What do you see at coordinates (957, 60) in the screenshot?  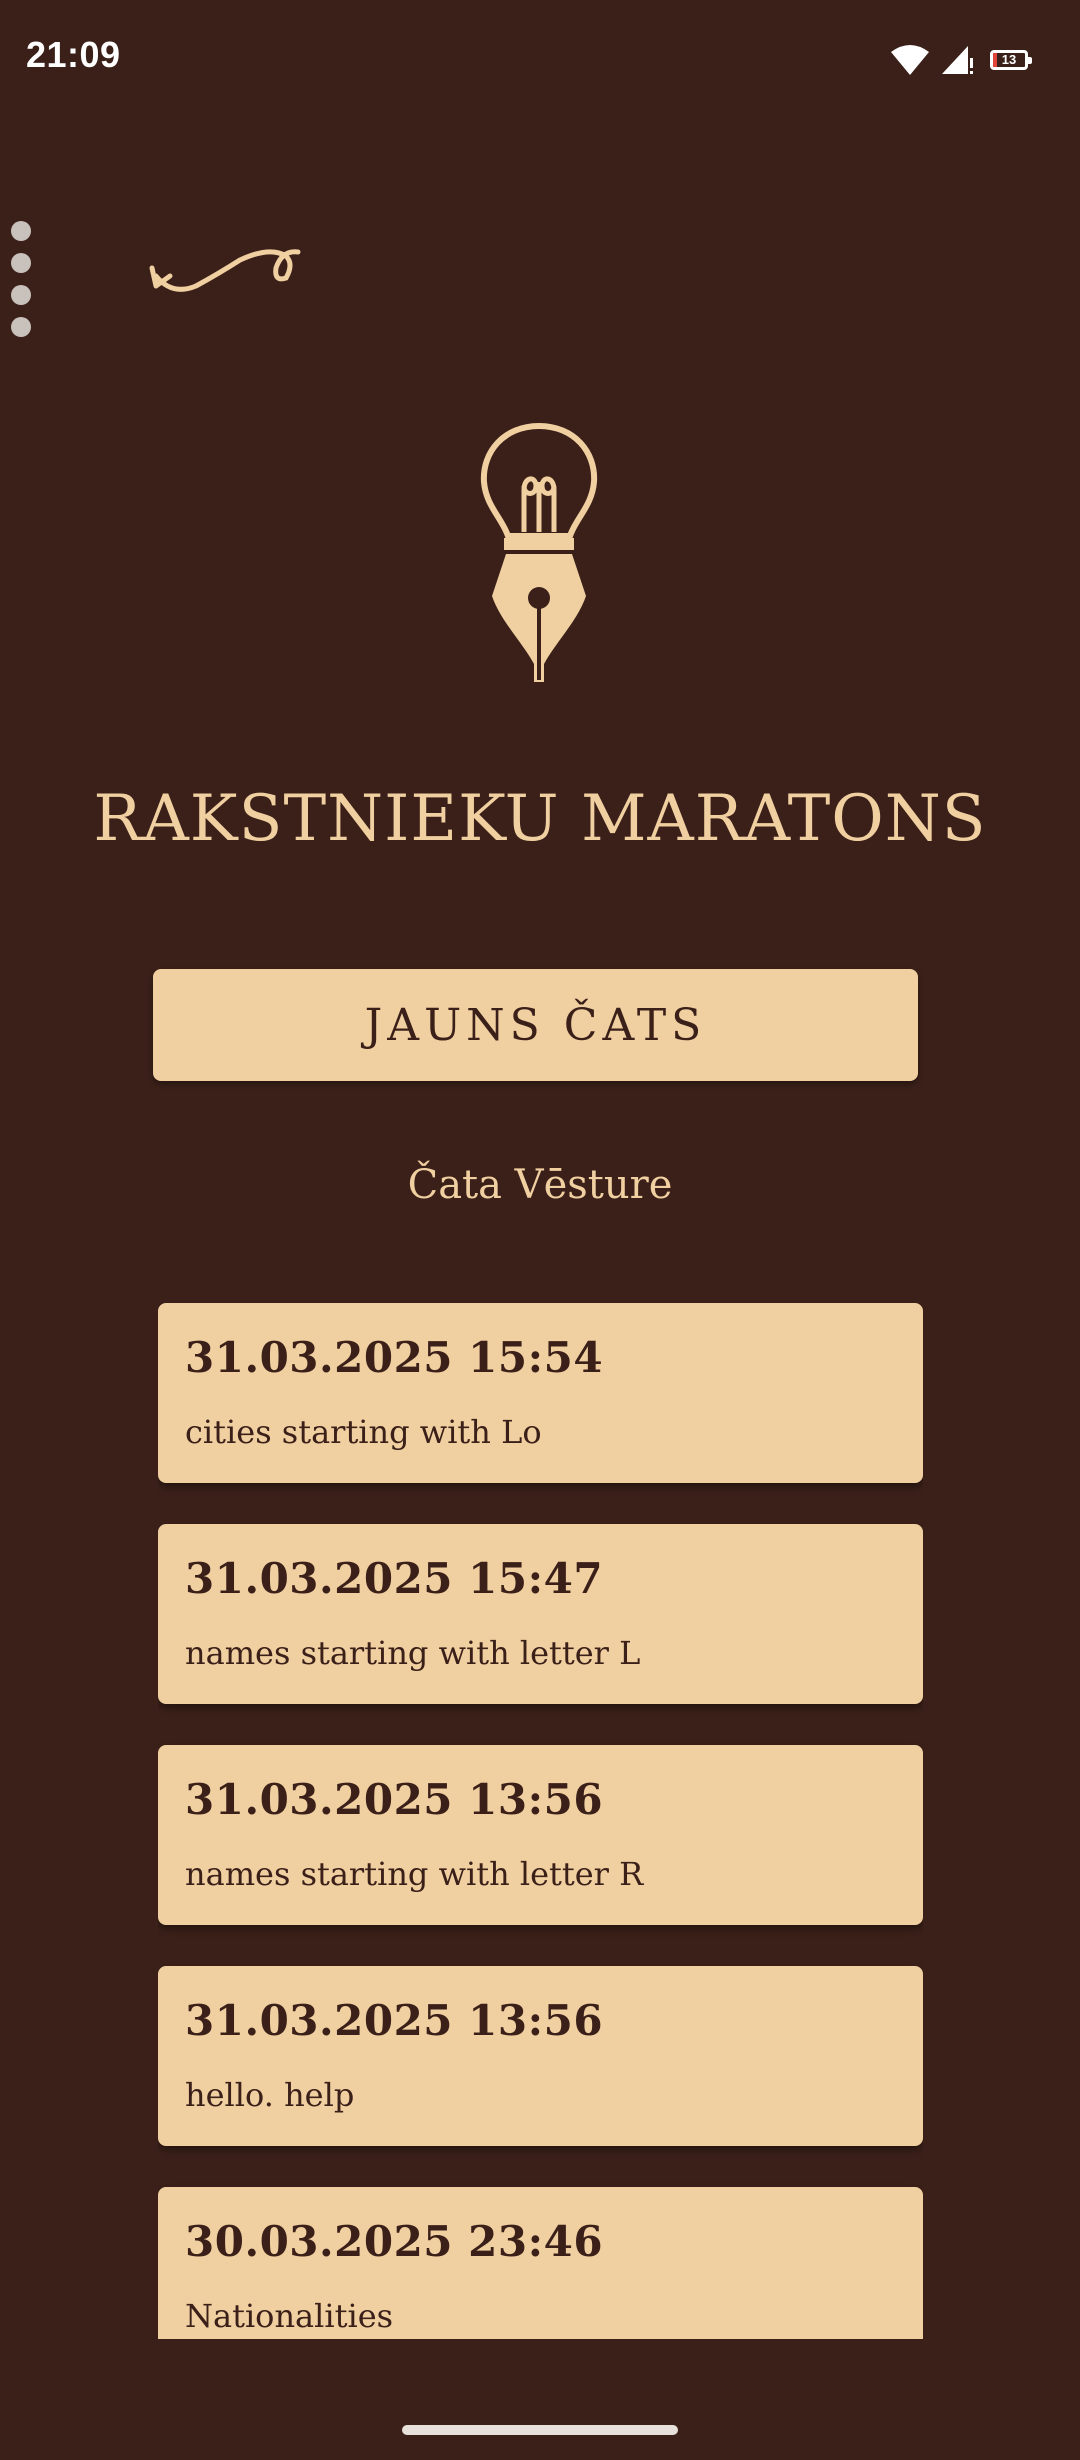 I see `cellular-signal-icon` at bounding box center [957, 60].